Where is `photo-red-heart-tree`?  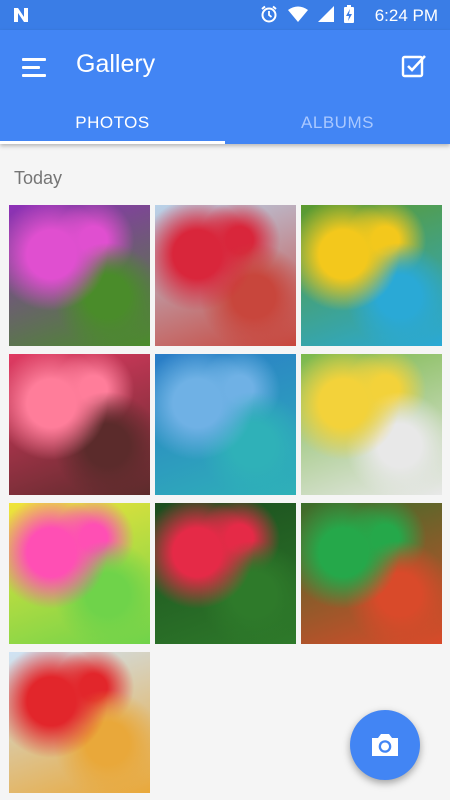 photo-red-heart-tree is located at coordinates (225, 275).